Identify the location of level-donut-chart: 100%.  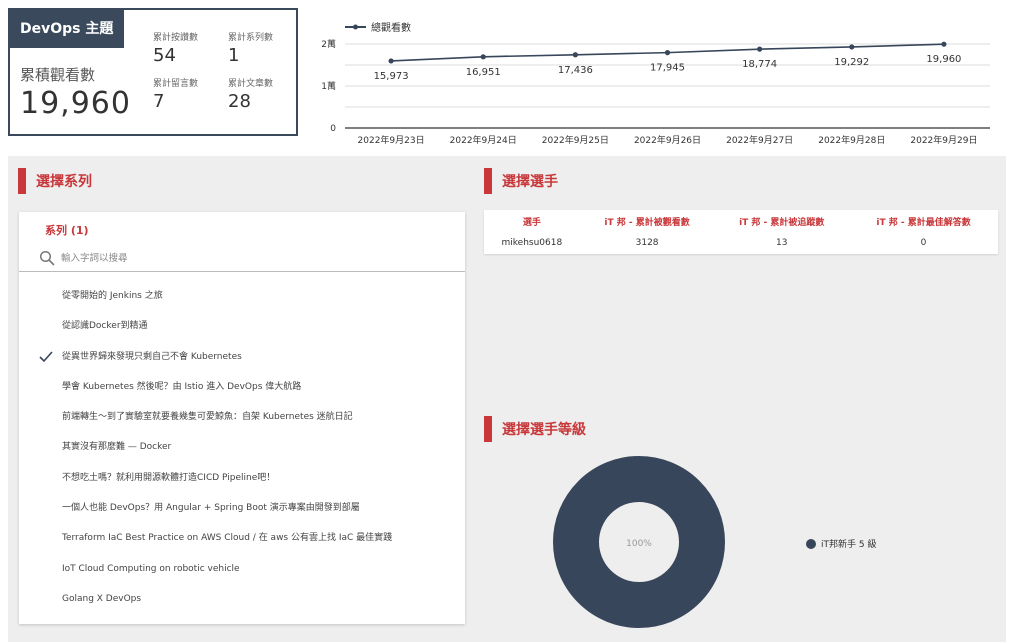
(639, 542).